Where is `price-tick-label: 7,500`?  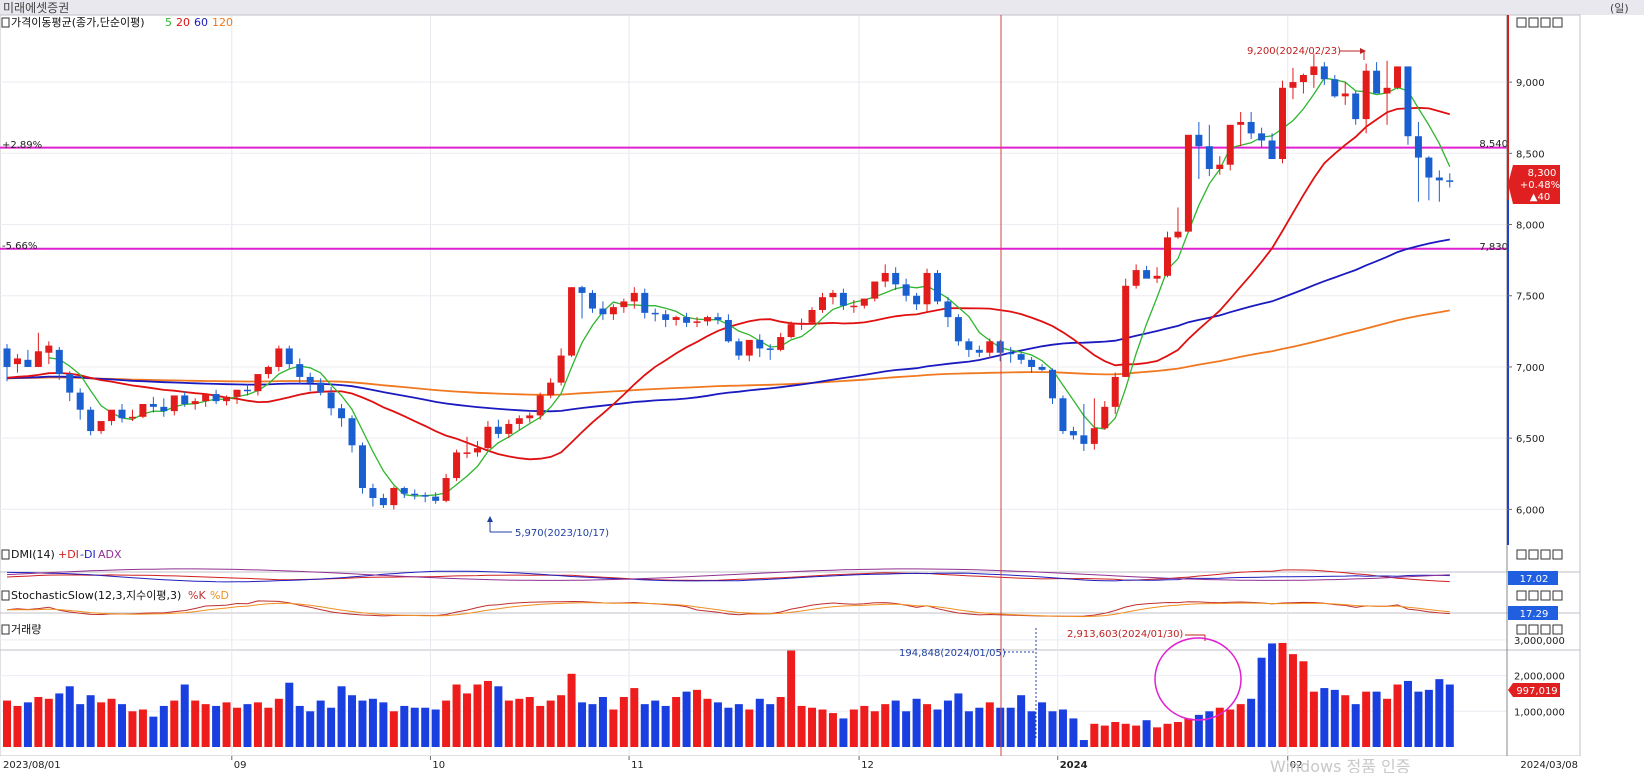 price-tick-label: 7,500 is located at coordinates (1530, 297).